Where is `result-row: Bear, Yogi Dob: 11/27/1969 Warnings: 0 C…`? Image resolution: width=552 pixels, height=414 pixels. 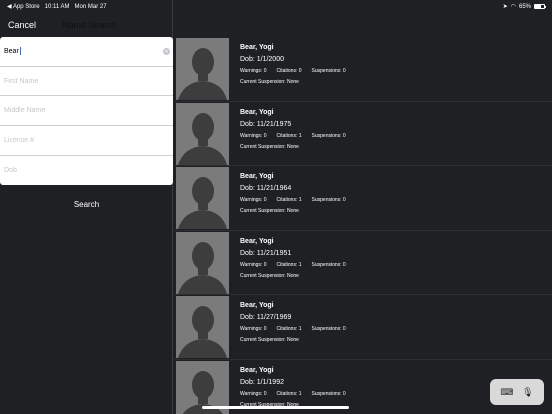
result-row: Bear, Yogi Dob: 11/27/1969 Warnings: 0 C… is located at coordinates (363, 327).